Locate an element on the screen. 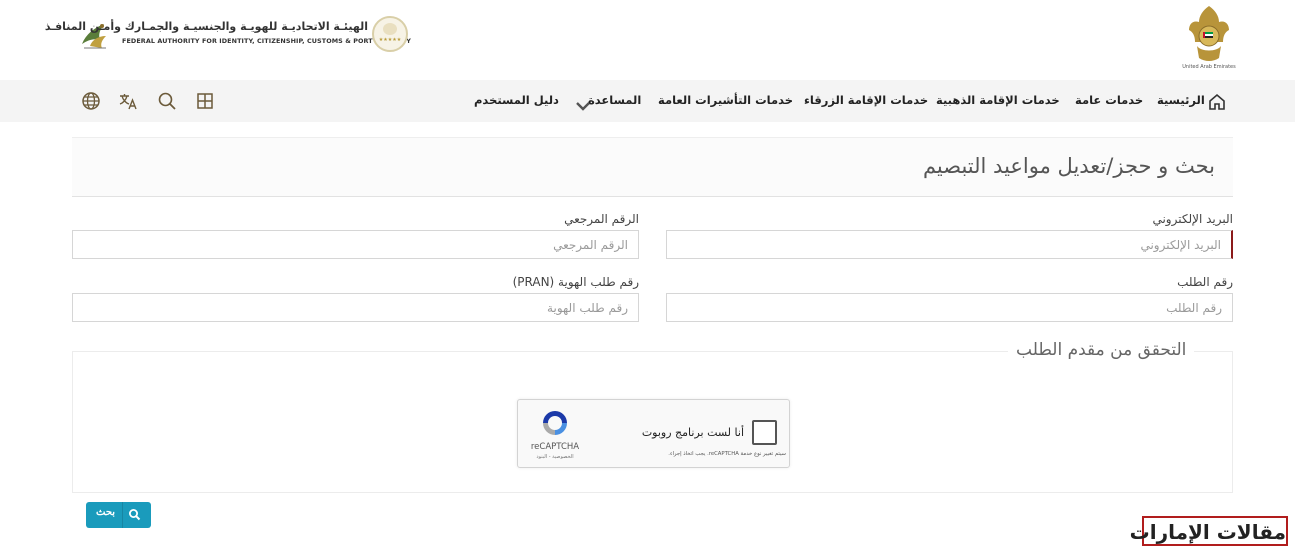  stars-rating: ★★★★★ is located at coordinates (390, 40).